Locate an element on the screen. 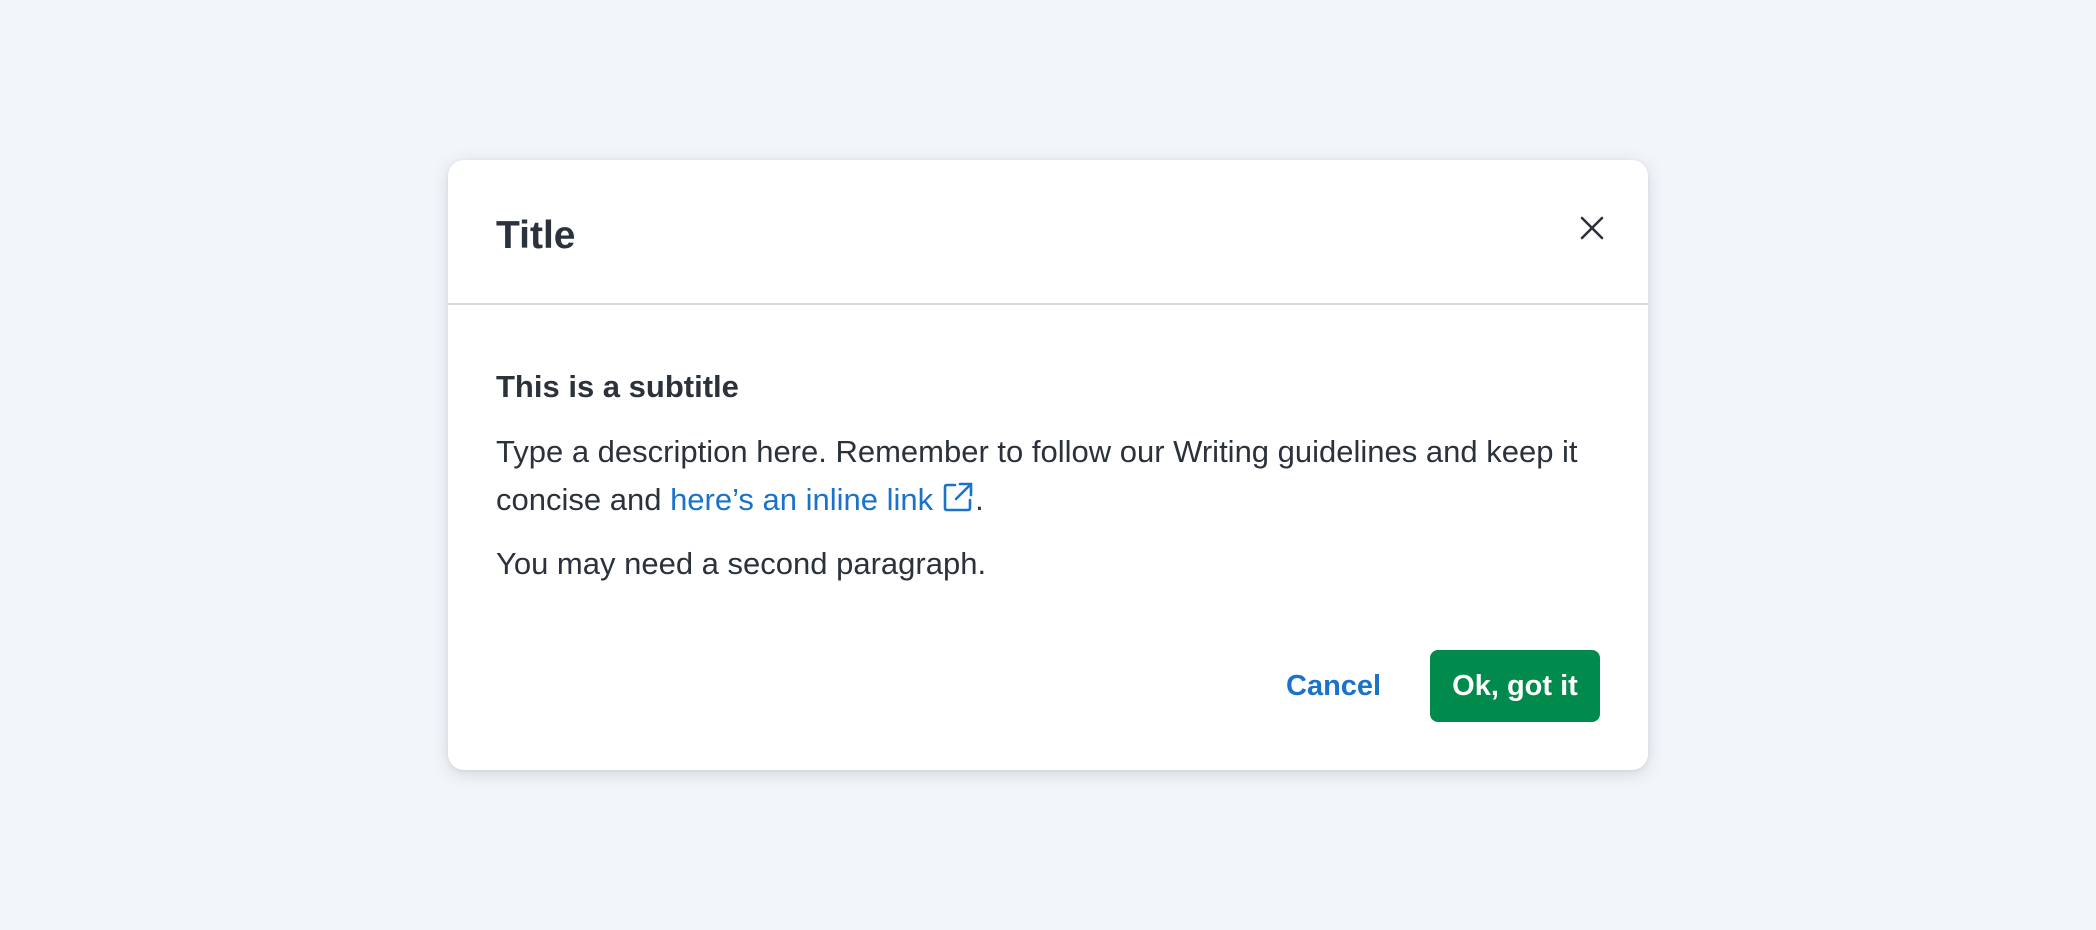  confirm-button: Ok, got it is located at coordinates (1515, 686).